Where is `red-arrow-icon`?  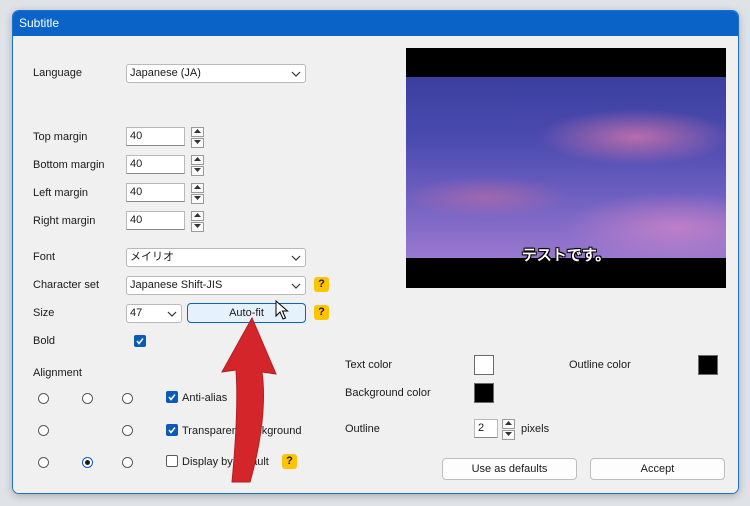
red-arrow-icon is located at coordinates (249, 399).